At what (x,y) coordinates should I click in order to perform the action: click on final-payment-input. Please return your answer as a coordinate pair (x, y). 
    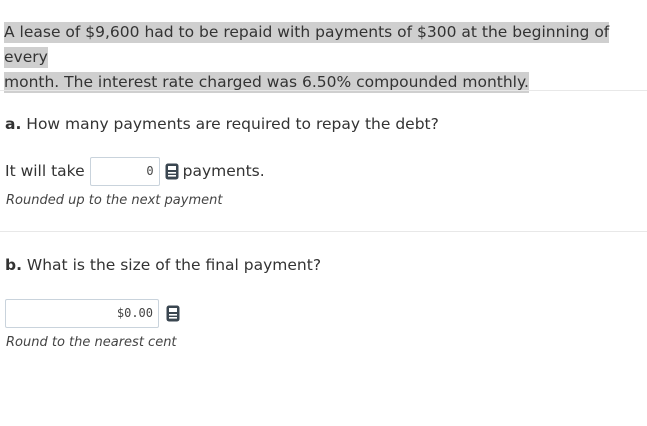
    Looking at the image, I should click on (82, 313).